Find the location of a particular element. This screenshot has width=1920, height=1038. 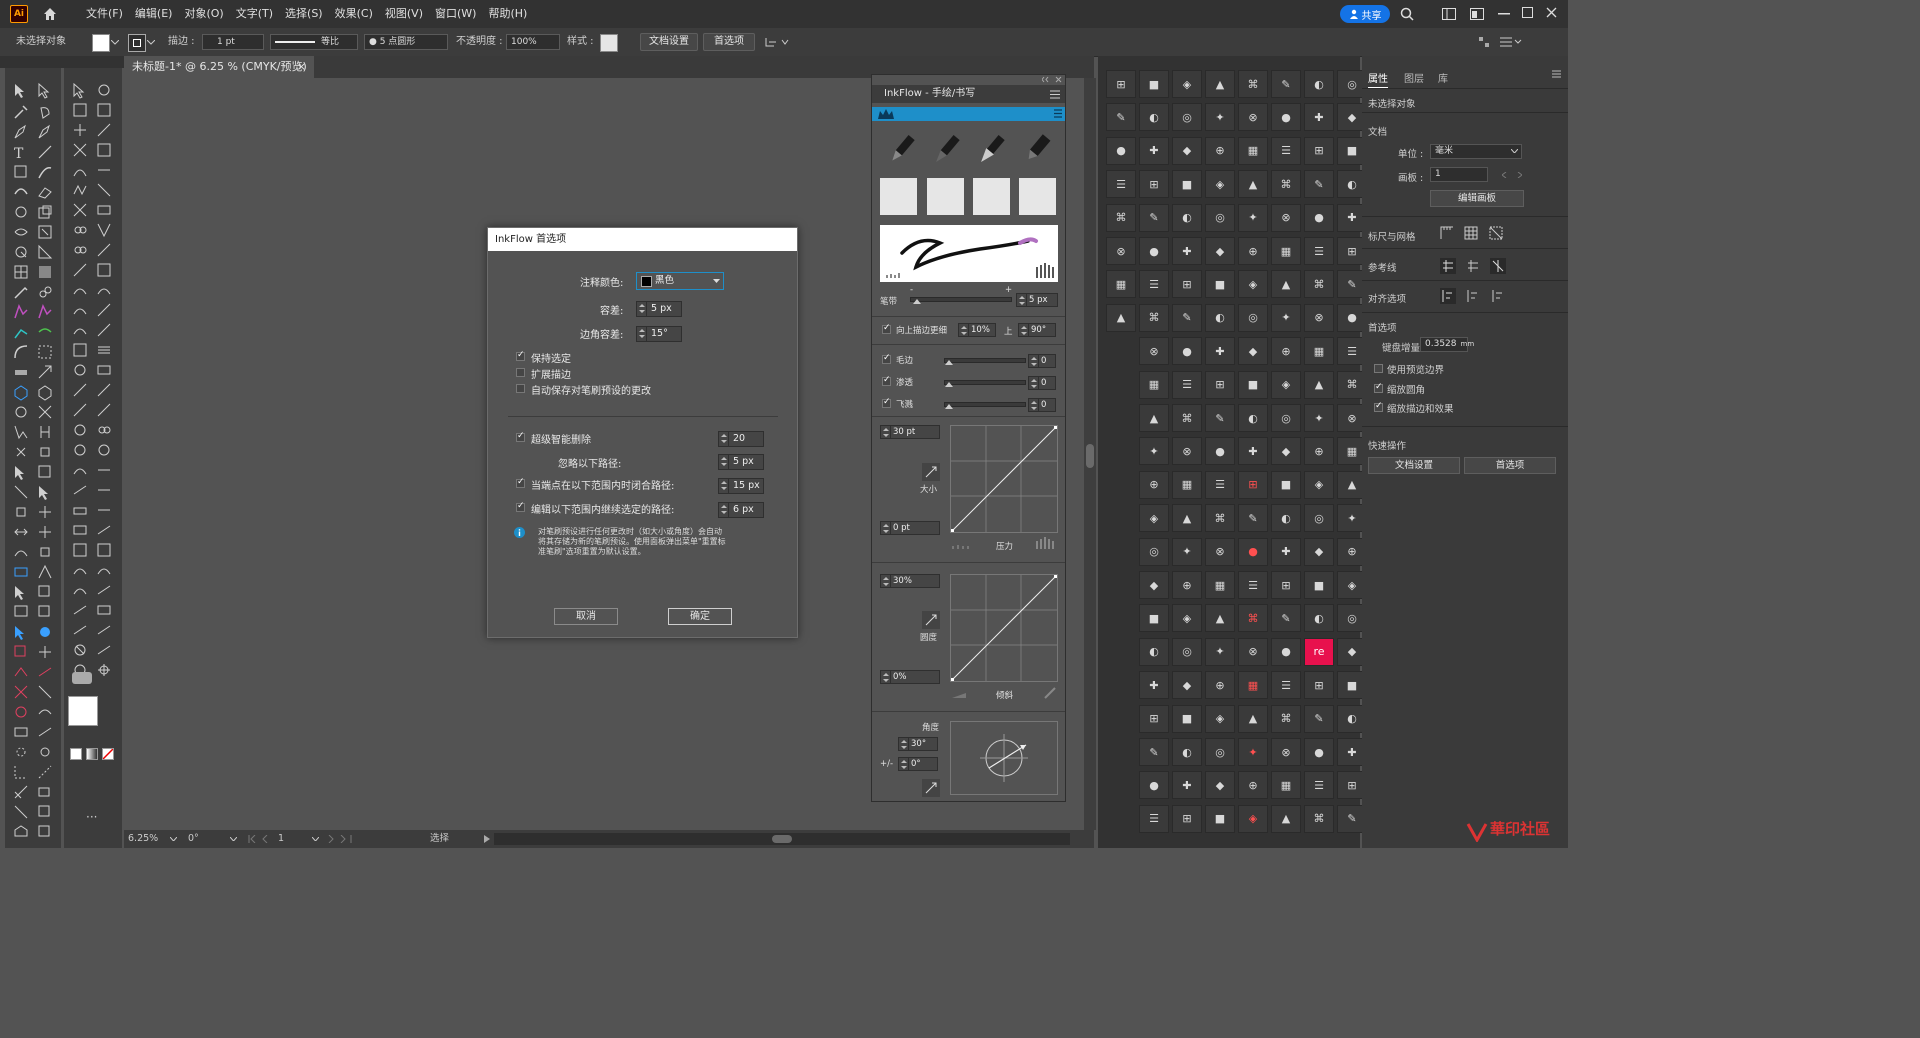

search-icon is located at coordinates (1407, 14).